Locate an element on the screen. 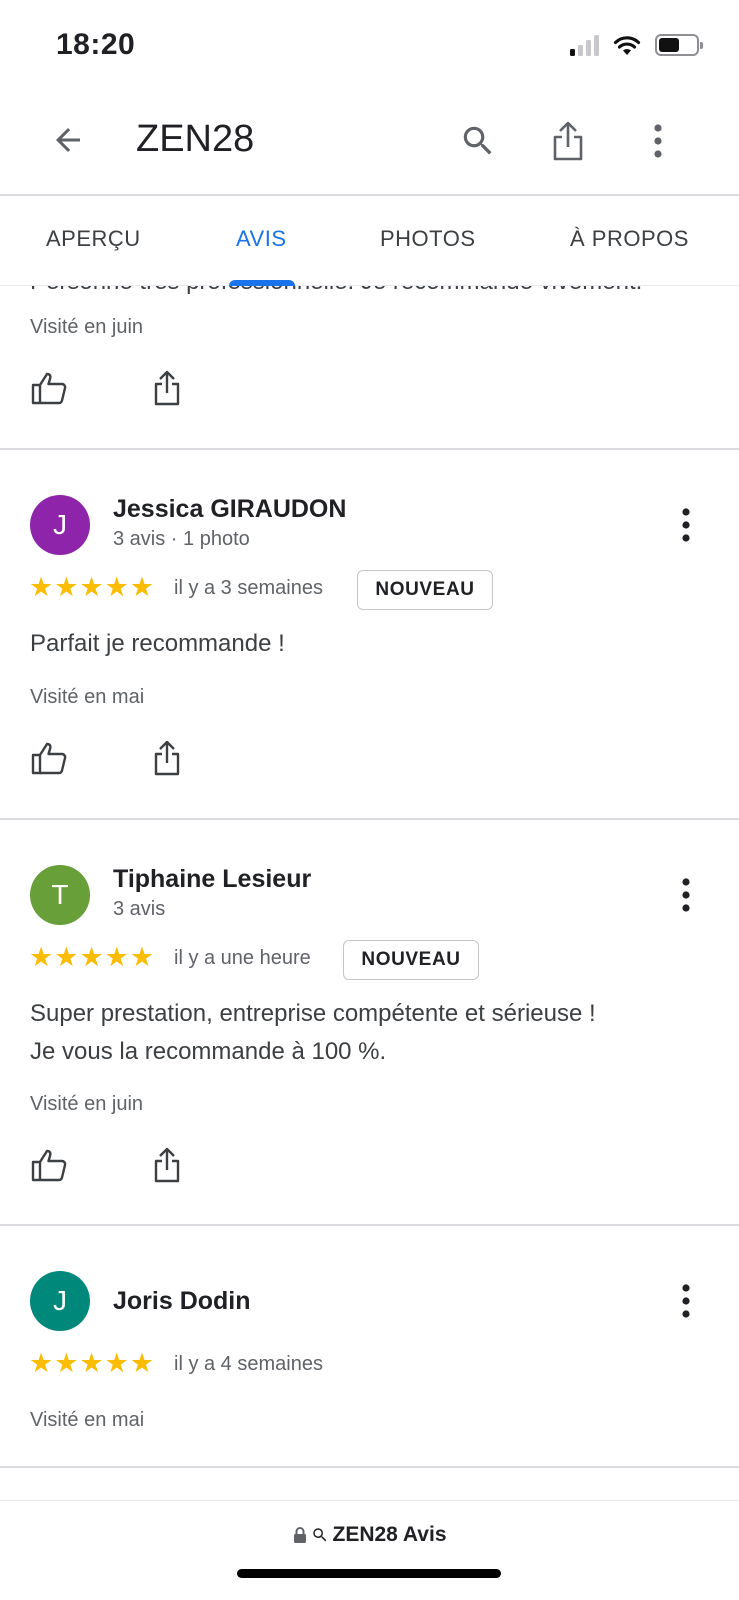  status-icons is located at coordinates (636, 45).